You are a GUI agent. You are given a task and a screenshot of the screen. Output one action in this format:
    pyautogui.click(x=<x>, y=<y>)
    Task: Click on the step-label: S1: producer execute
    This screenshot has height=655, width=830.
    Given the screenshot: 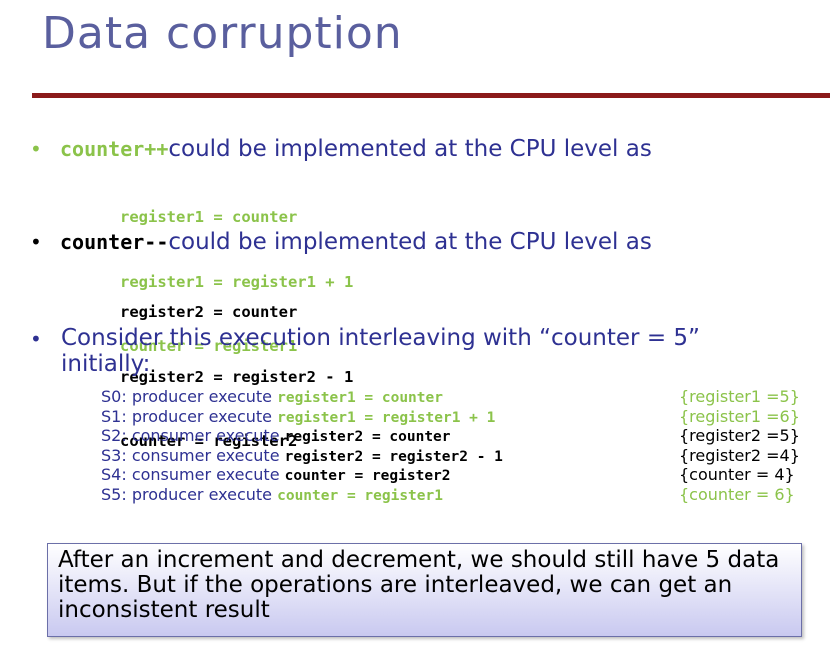 What is the action you would take?
    pyautogui.click(x=189, y=416)
    